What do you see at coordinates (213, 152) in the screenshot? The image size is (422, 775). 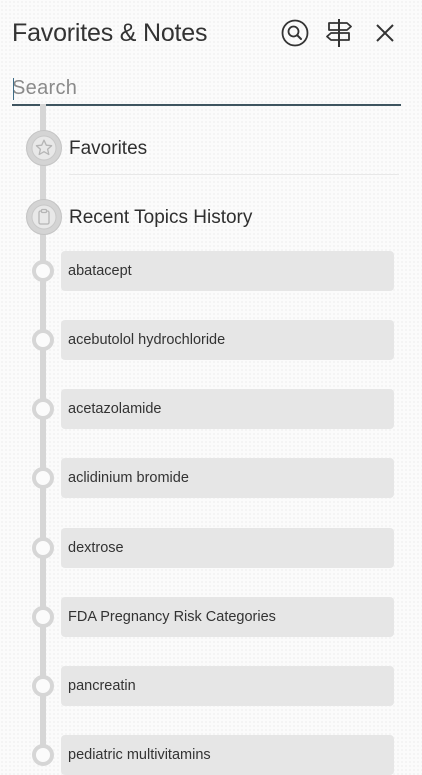 I see `favorites-section: Favorites` at bounding box center [213, 152].